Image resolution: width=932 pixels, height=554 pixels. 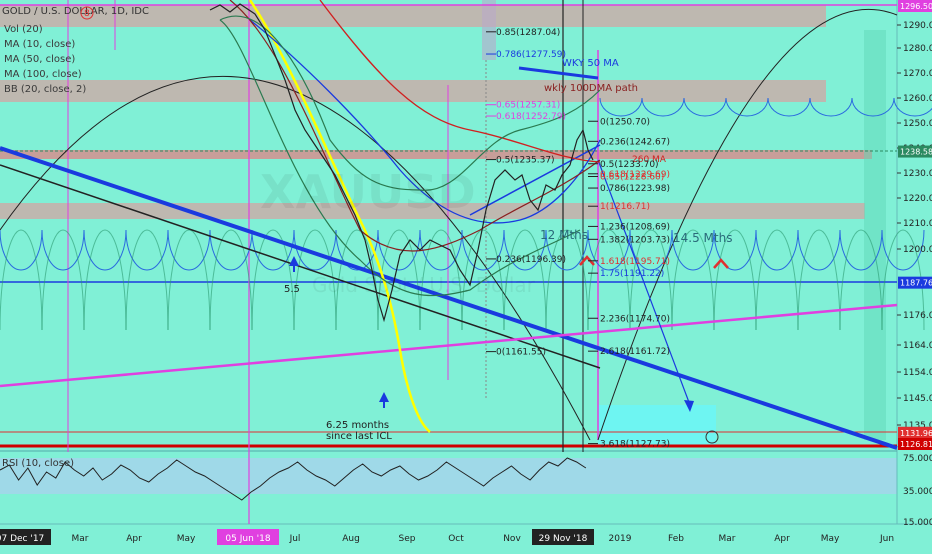 What do you see at coordinates (359, 436) in the screenshot?
I see `annotation-since-last-icl: since last ICL` at bounding box center [359, 436].